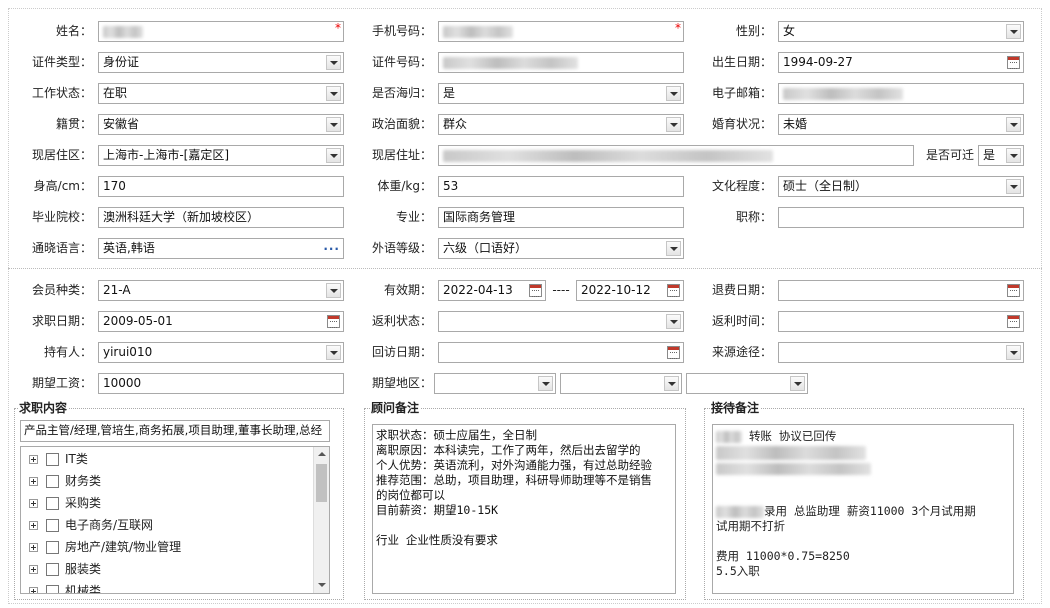 The width and height of the screenshot is (1050, 608). What do you see at coordinates (221, 321) in the screenshot?
I see `job-date-field: 2009-05-01` at bounding box center [221, 321].